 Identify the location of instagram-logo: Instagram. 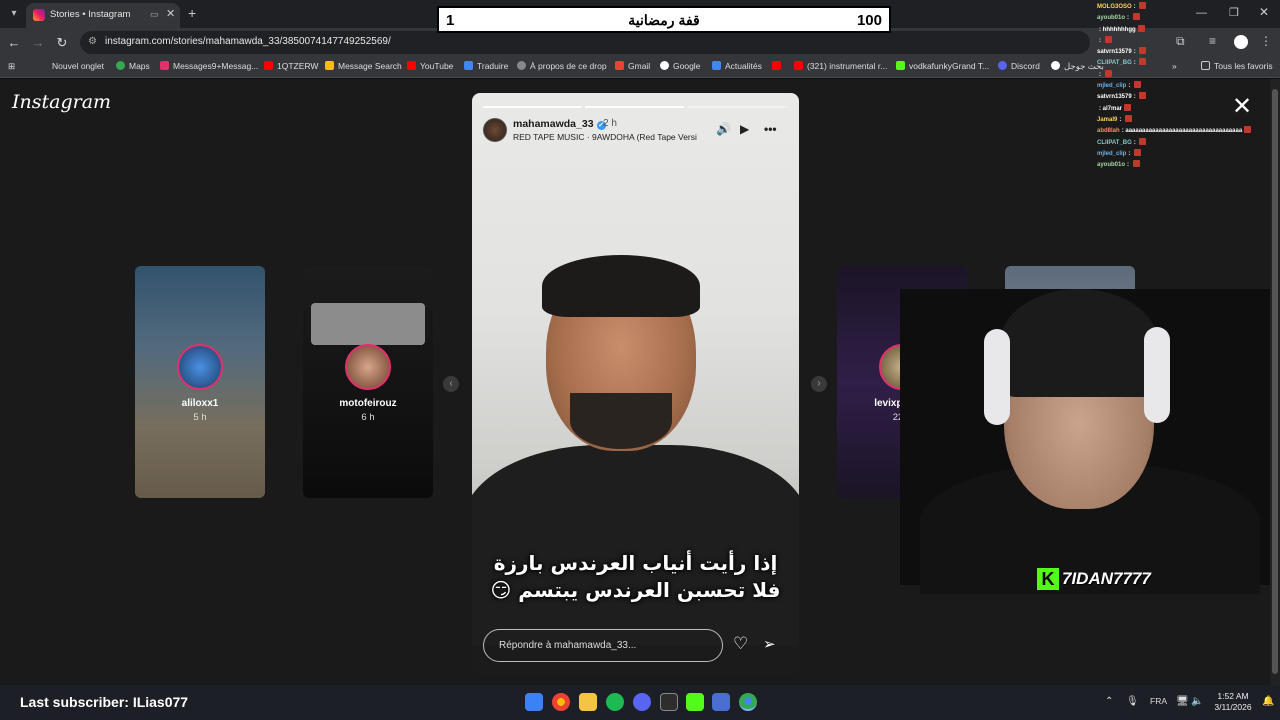
(61, 102).